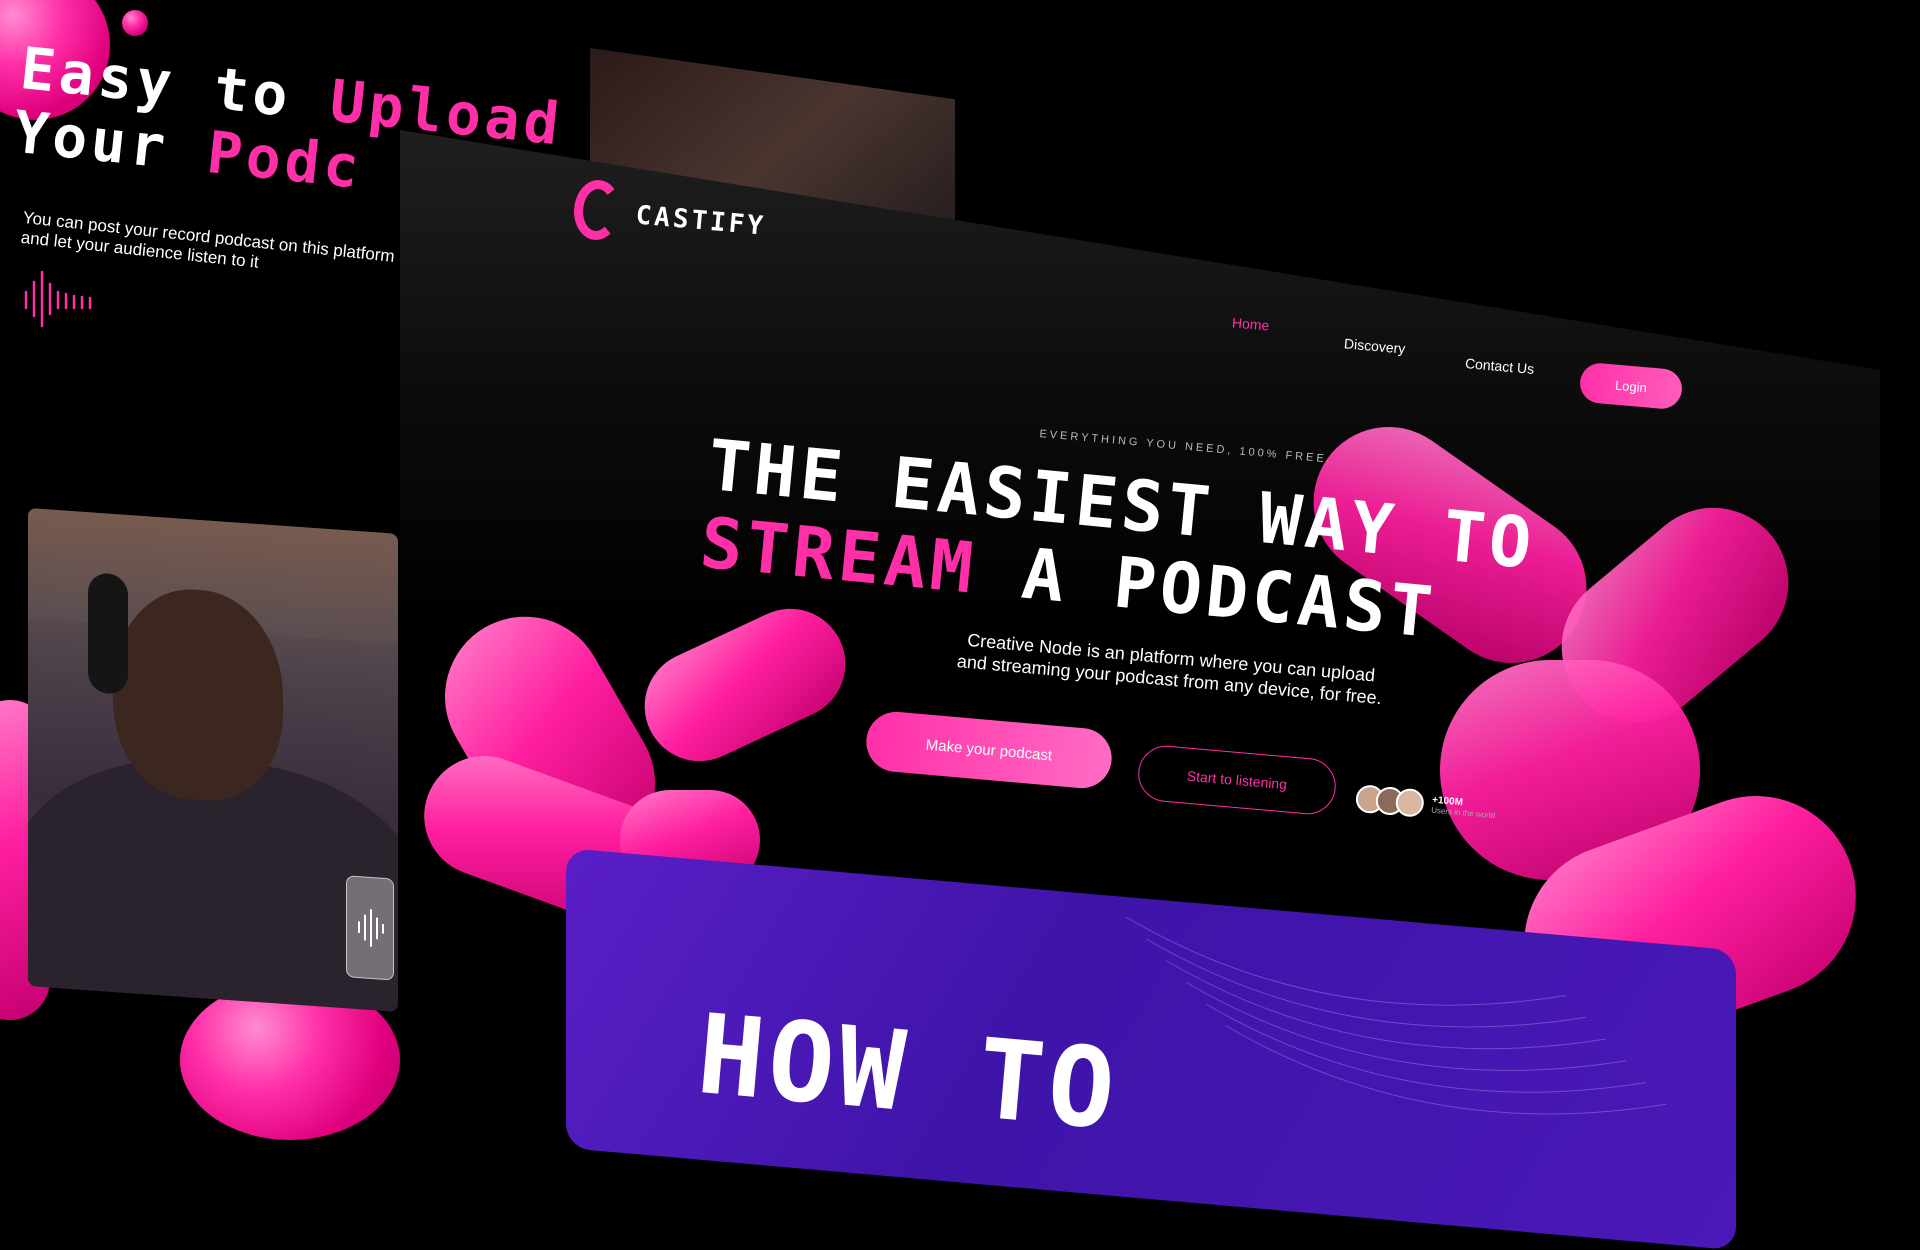 Image resolution: width=1920 pixels, height=1250 pixels. What do you see at coordinates (288, 118) in the screenshot?
I see `feature-heading: Easy to Upload Your Podc` at bounding box center [288, 118].